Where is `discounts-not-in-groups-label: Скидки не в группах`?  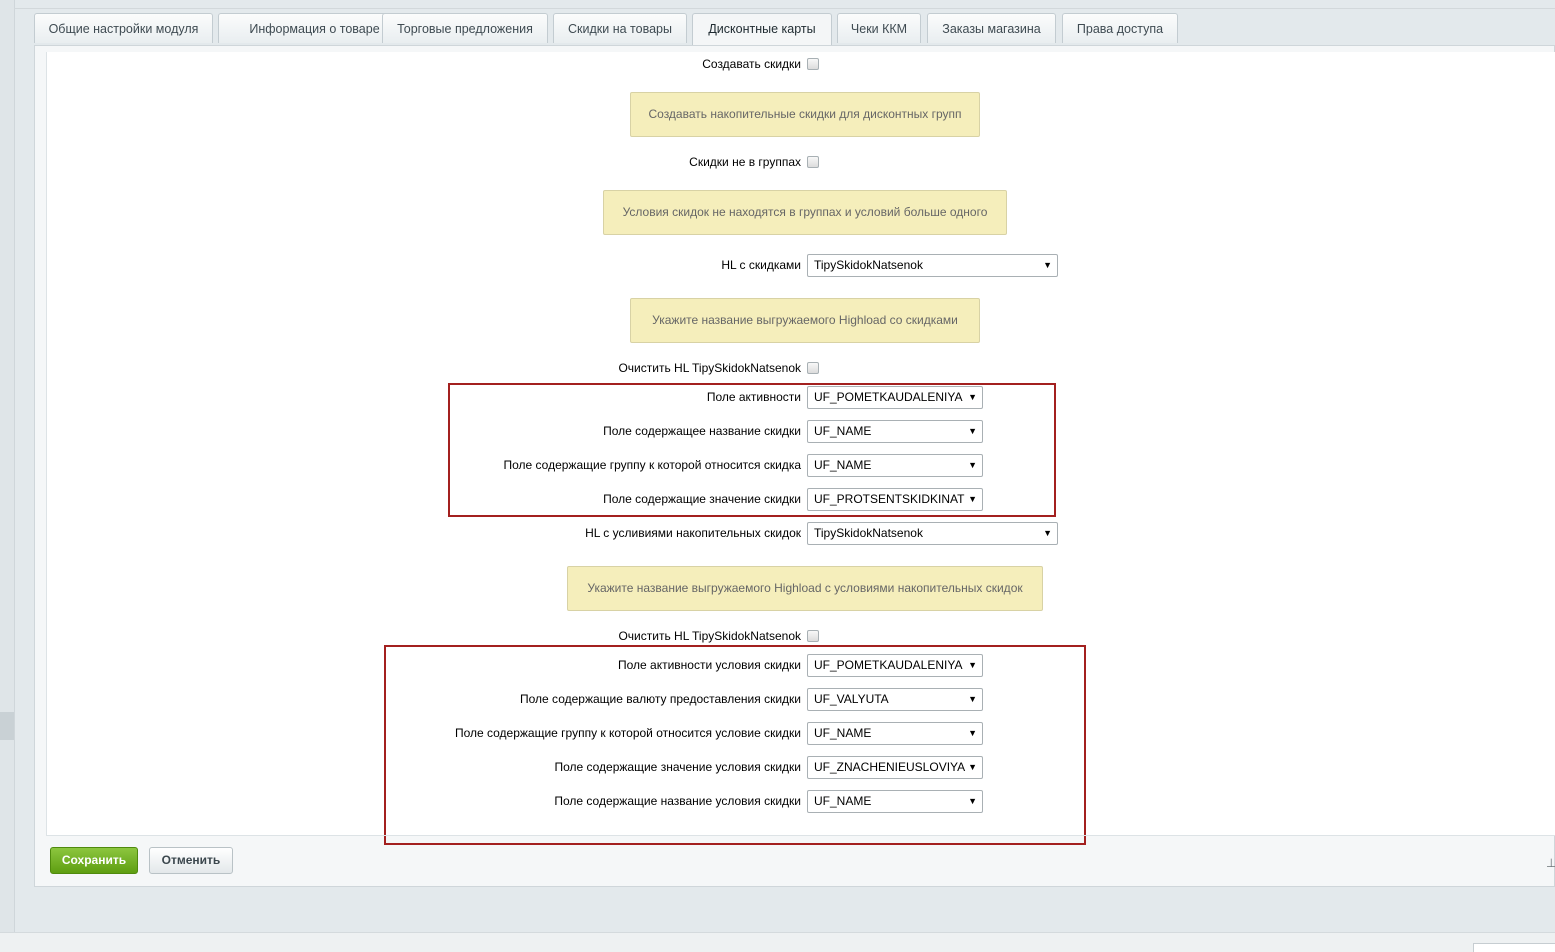 discounts-not-in-groups-label: Скидки не в группах is located at coordinates (745, 162).